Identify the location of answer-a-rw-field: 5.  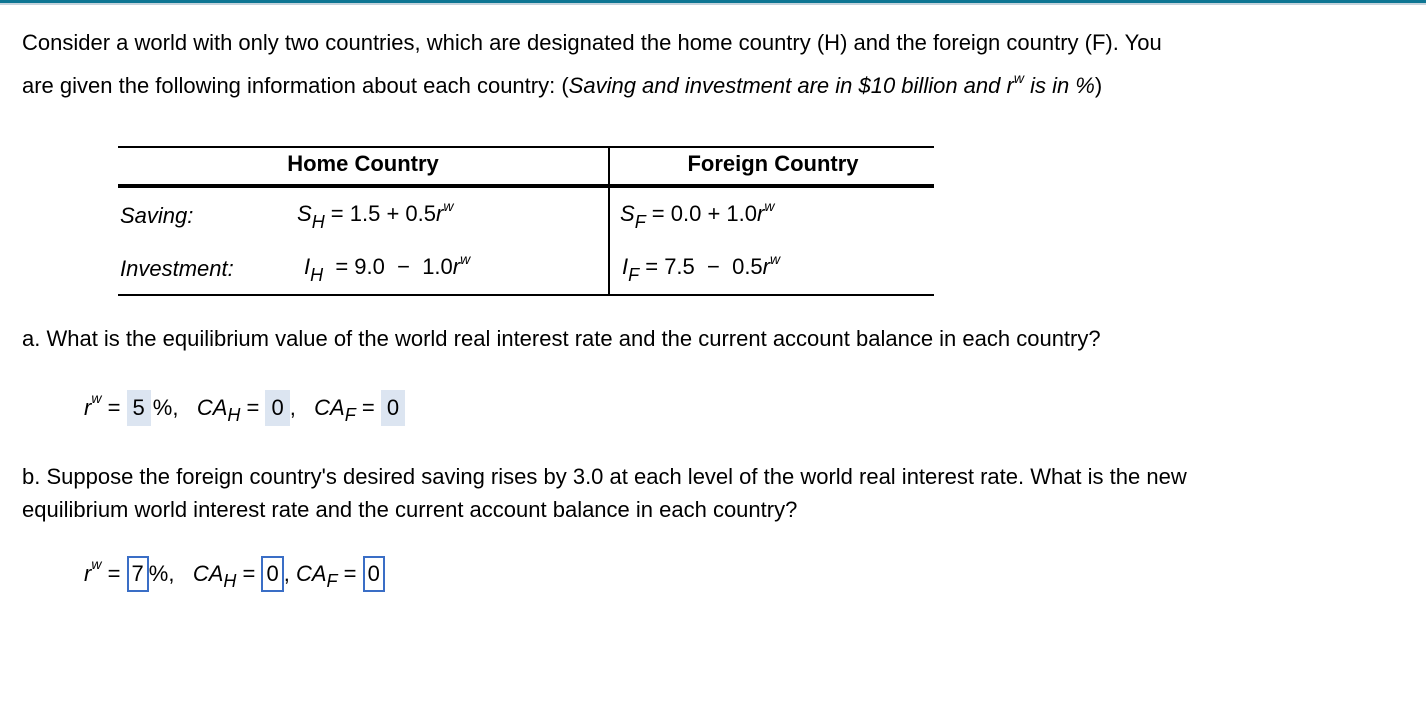
(138, 408).